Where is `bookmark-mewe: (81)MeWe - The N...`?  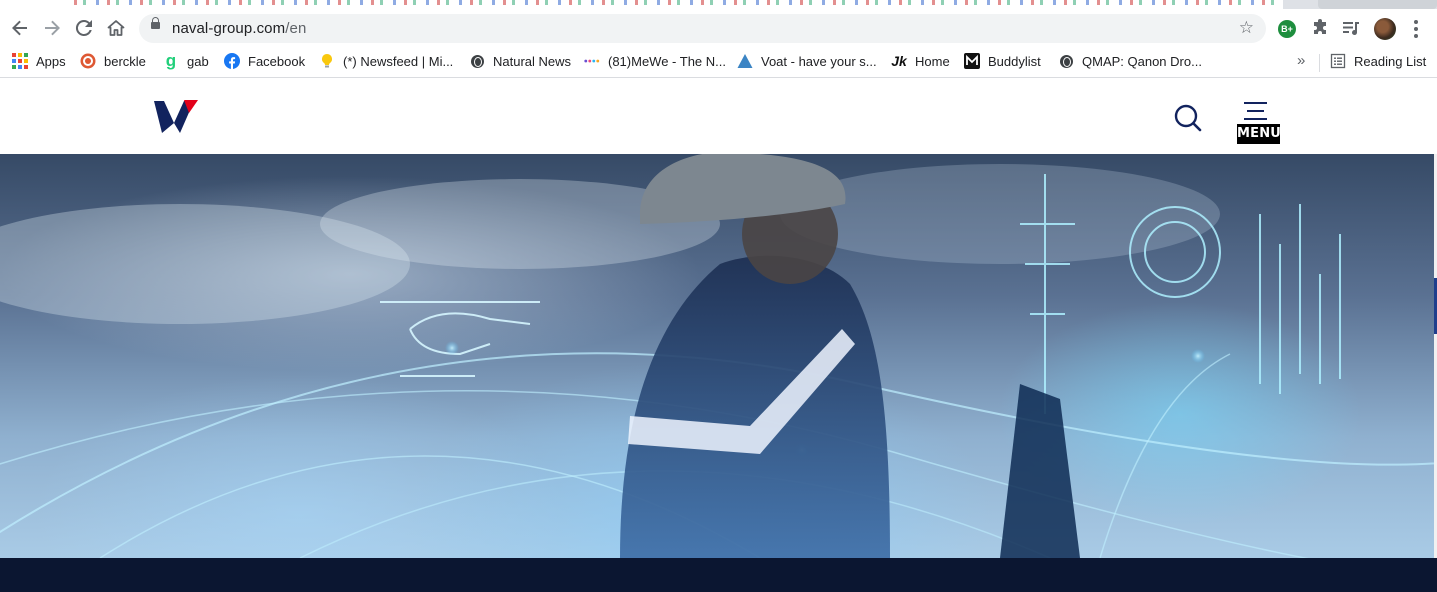
bookmark-mewe: (81)MeWe - The N... is located at coordinates (655, 61).